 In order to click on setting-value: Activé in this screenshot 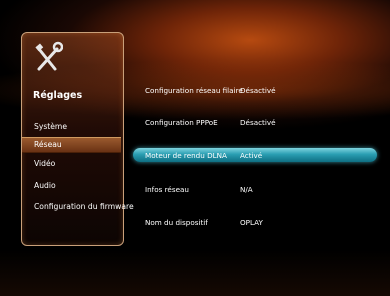, I will do `click(251, 155)`.